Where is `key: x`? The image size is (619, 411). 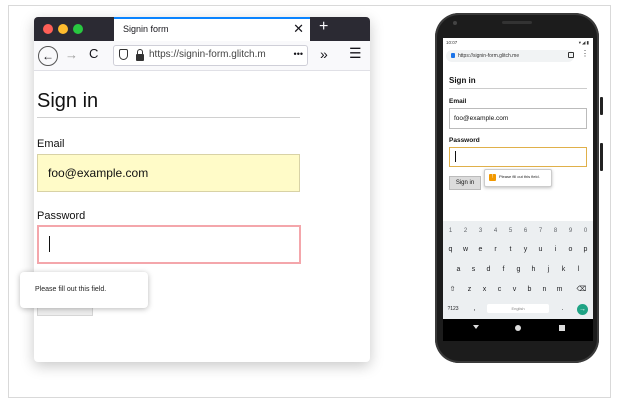 key: x is located at coordinates (484, 290).